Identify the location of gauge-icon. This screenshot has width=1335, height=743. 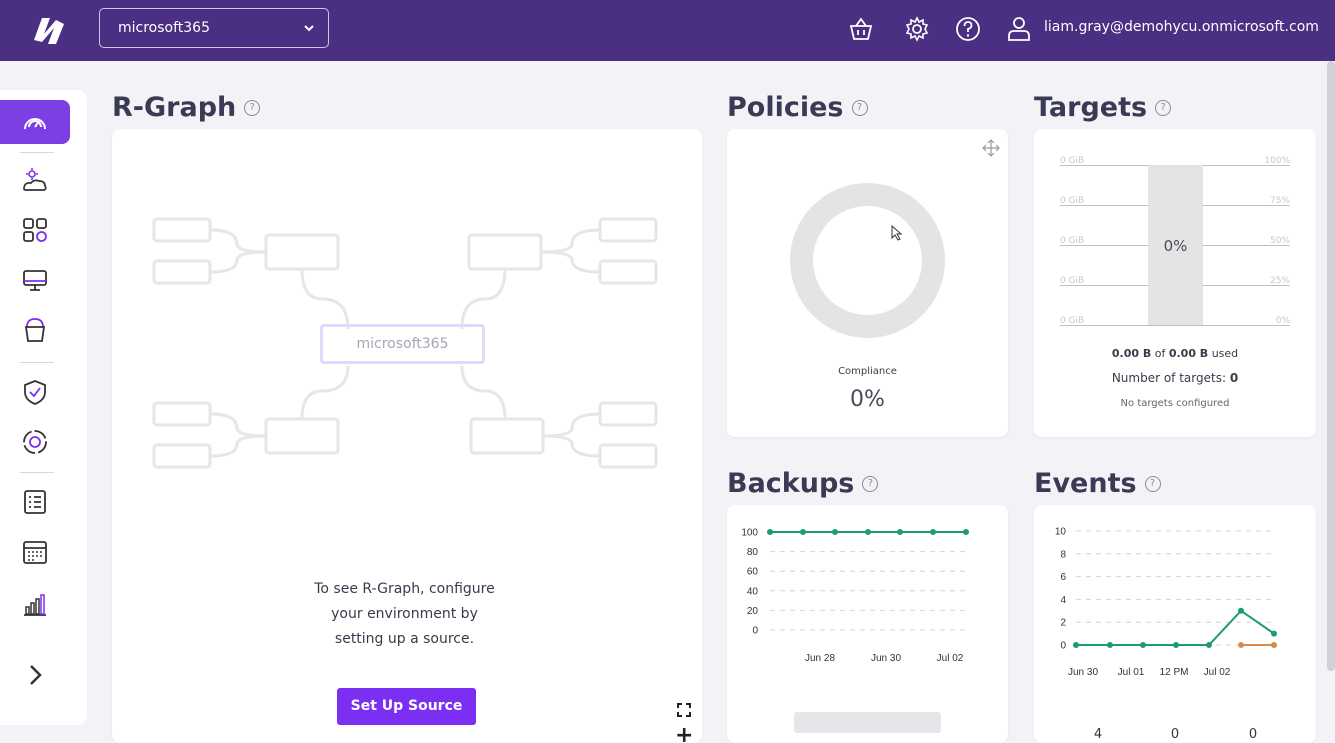
(35, 124).